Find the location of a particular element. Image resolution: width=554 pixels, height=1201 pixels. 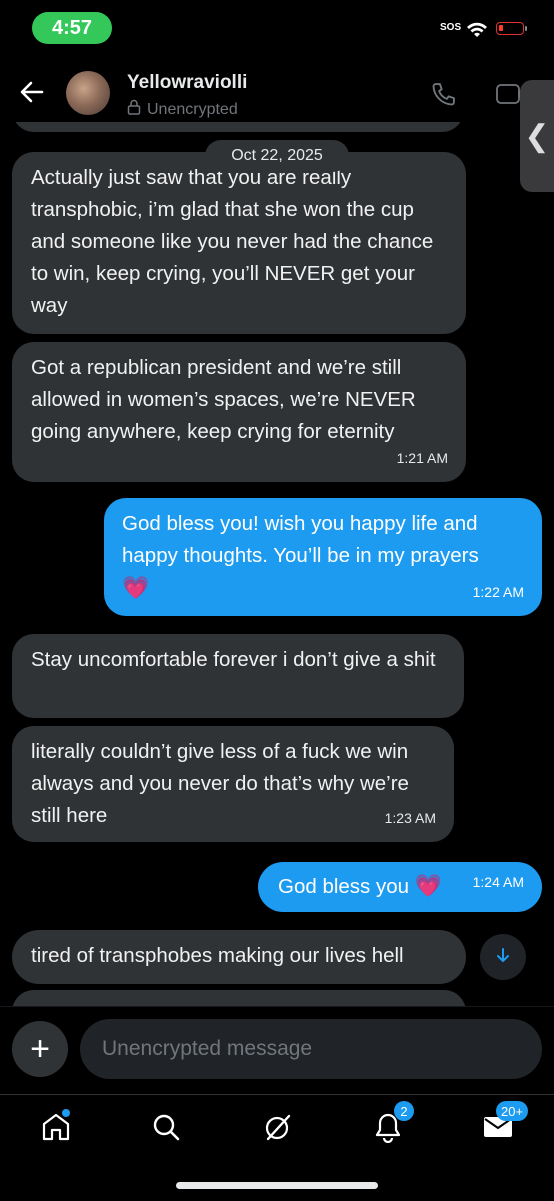

message-timestamp: 1:22 AM is located at coordinates (498, 592).